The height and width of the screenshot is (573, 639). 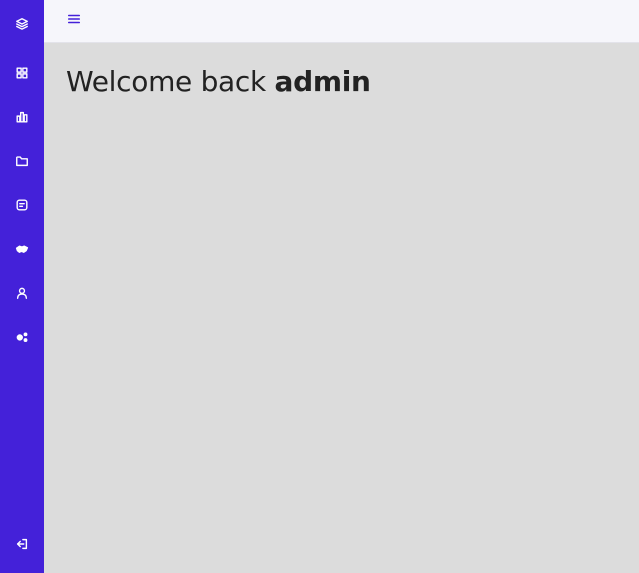 What do you see at coordinates (22, 117) in the screenshot?
I see `bar-chart-icon` at bounding box center [22, 117].